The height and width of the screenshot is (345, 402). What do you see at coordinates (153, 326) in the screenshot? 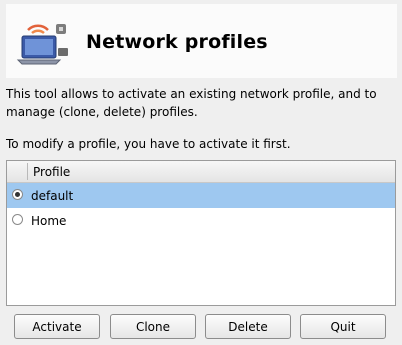
I see `clone-button: Clone` at bounding box center [153, 326].